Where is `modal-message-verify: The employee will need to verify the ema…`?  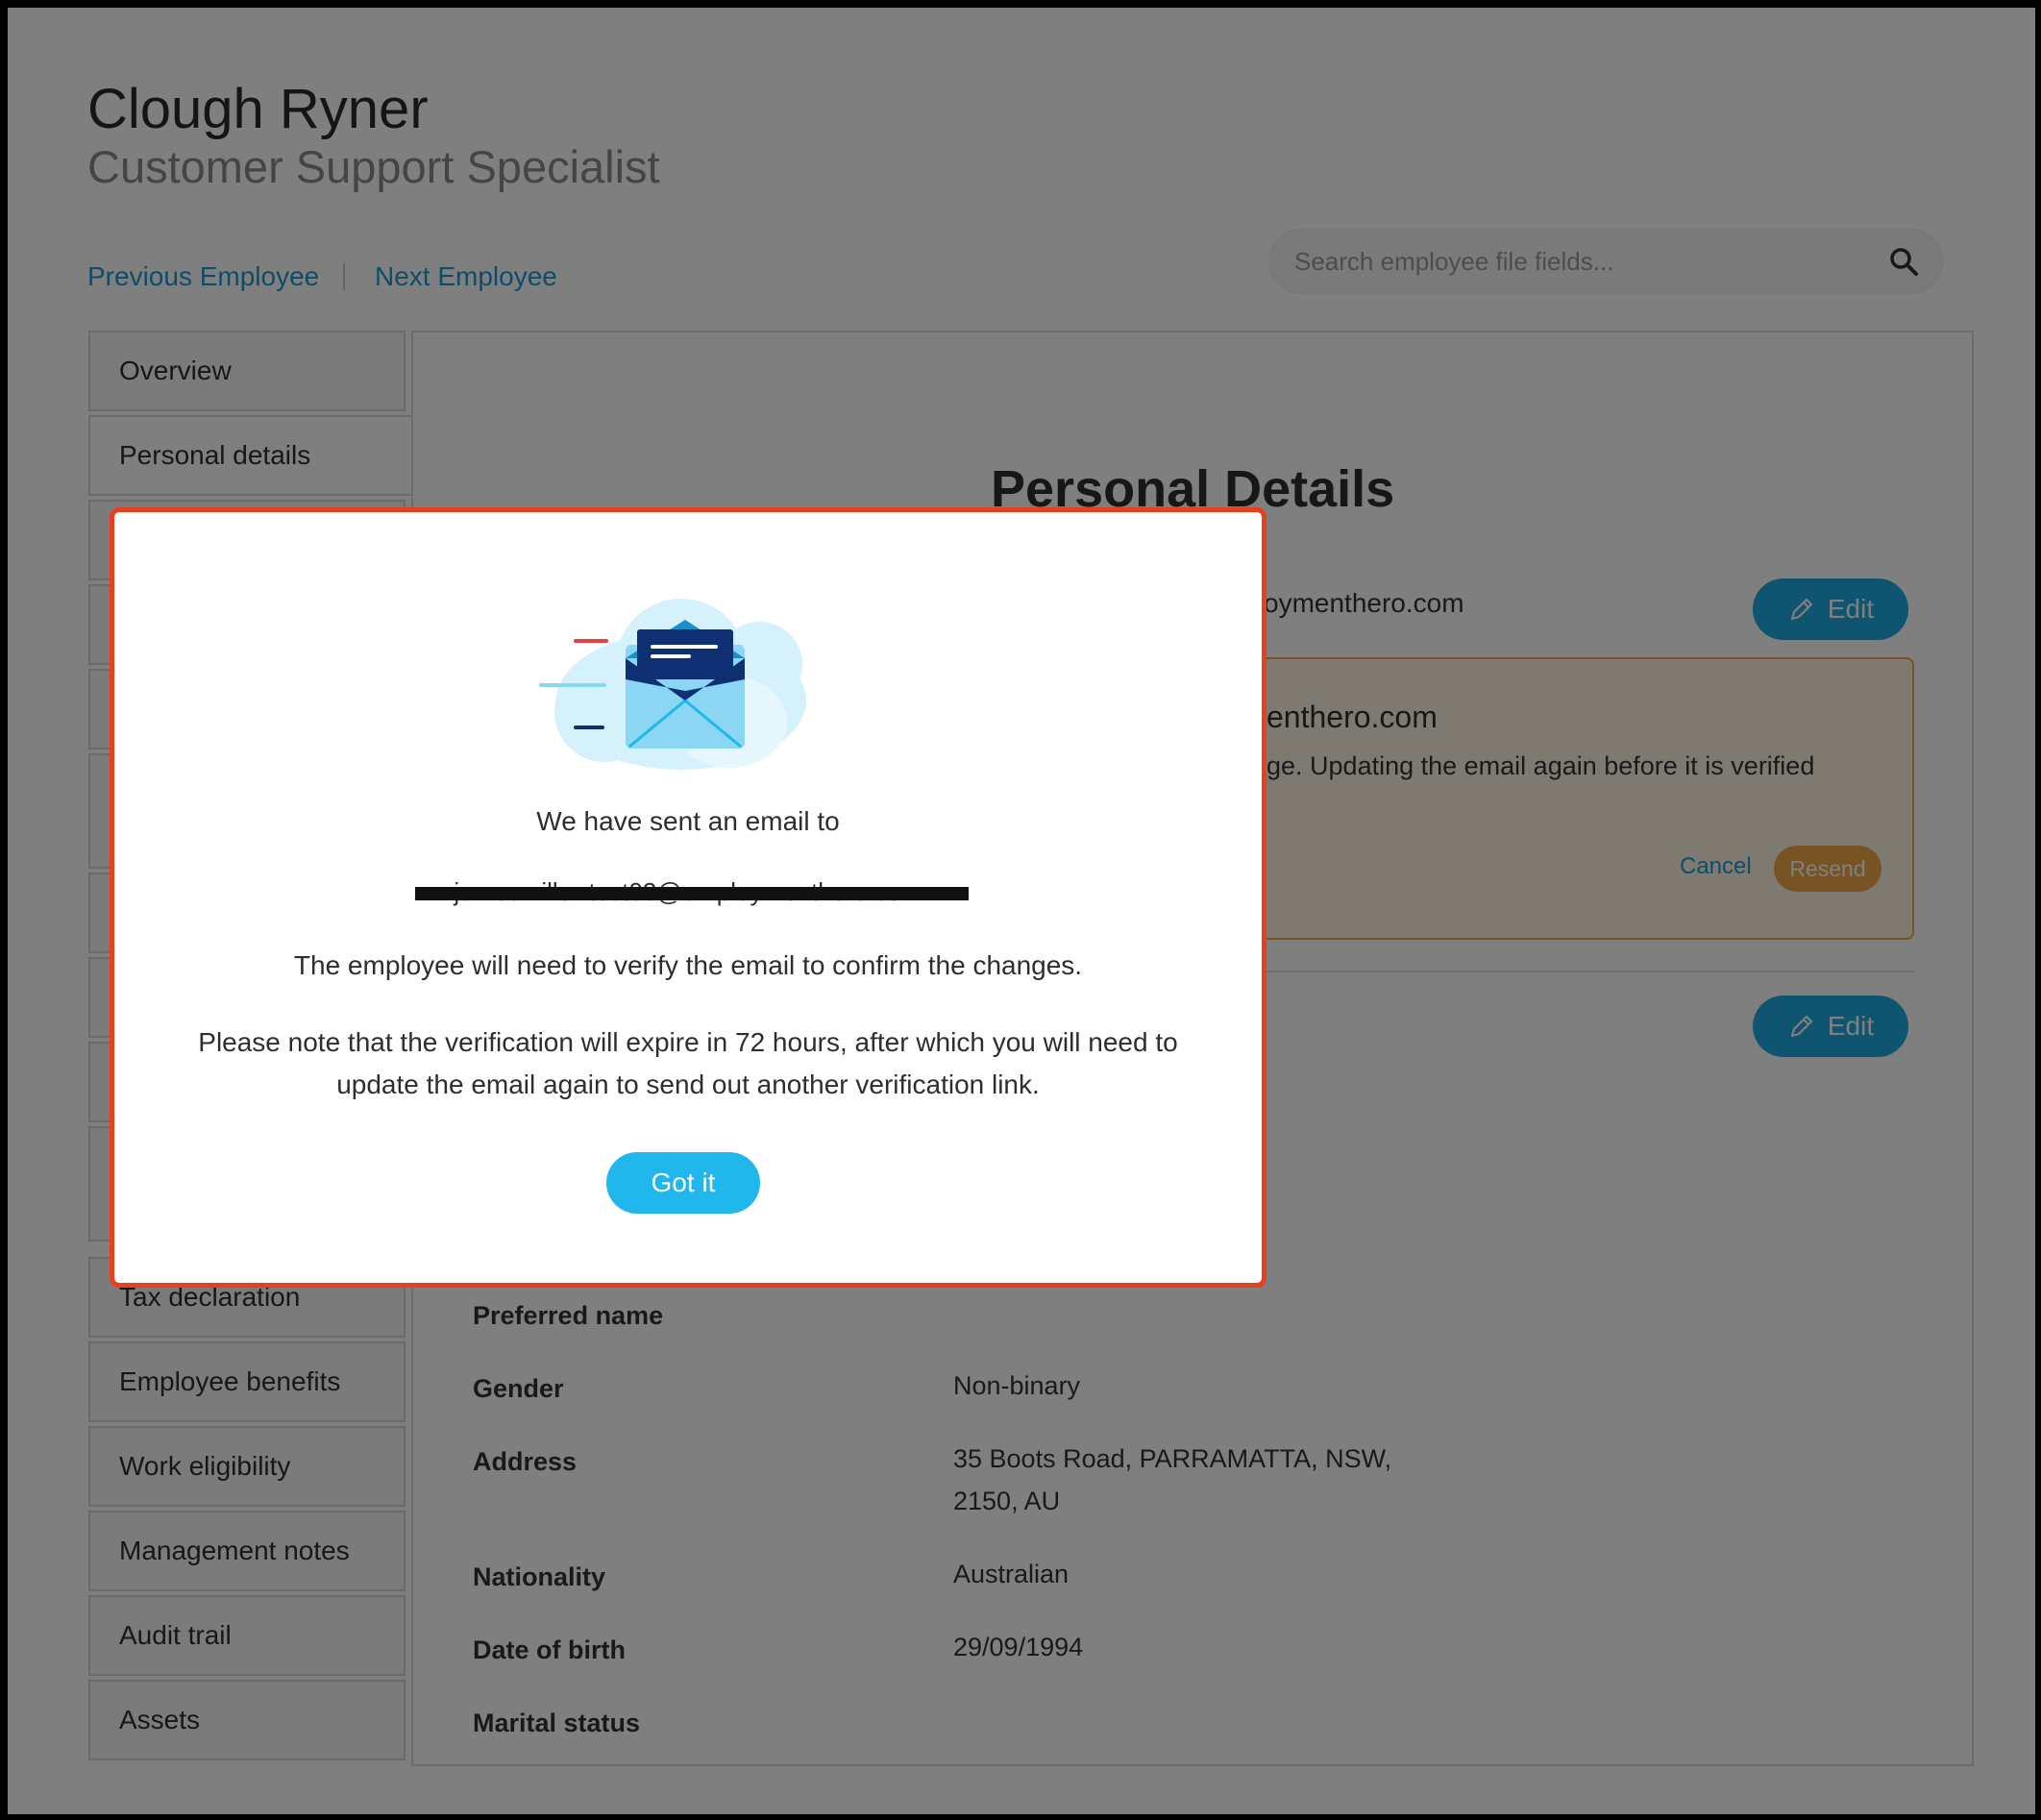 modal-message-verify: The employee will need to verify the ema… is located at coordinates (688, 965).